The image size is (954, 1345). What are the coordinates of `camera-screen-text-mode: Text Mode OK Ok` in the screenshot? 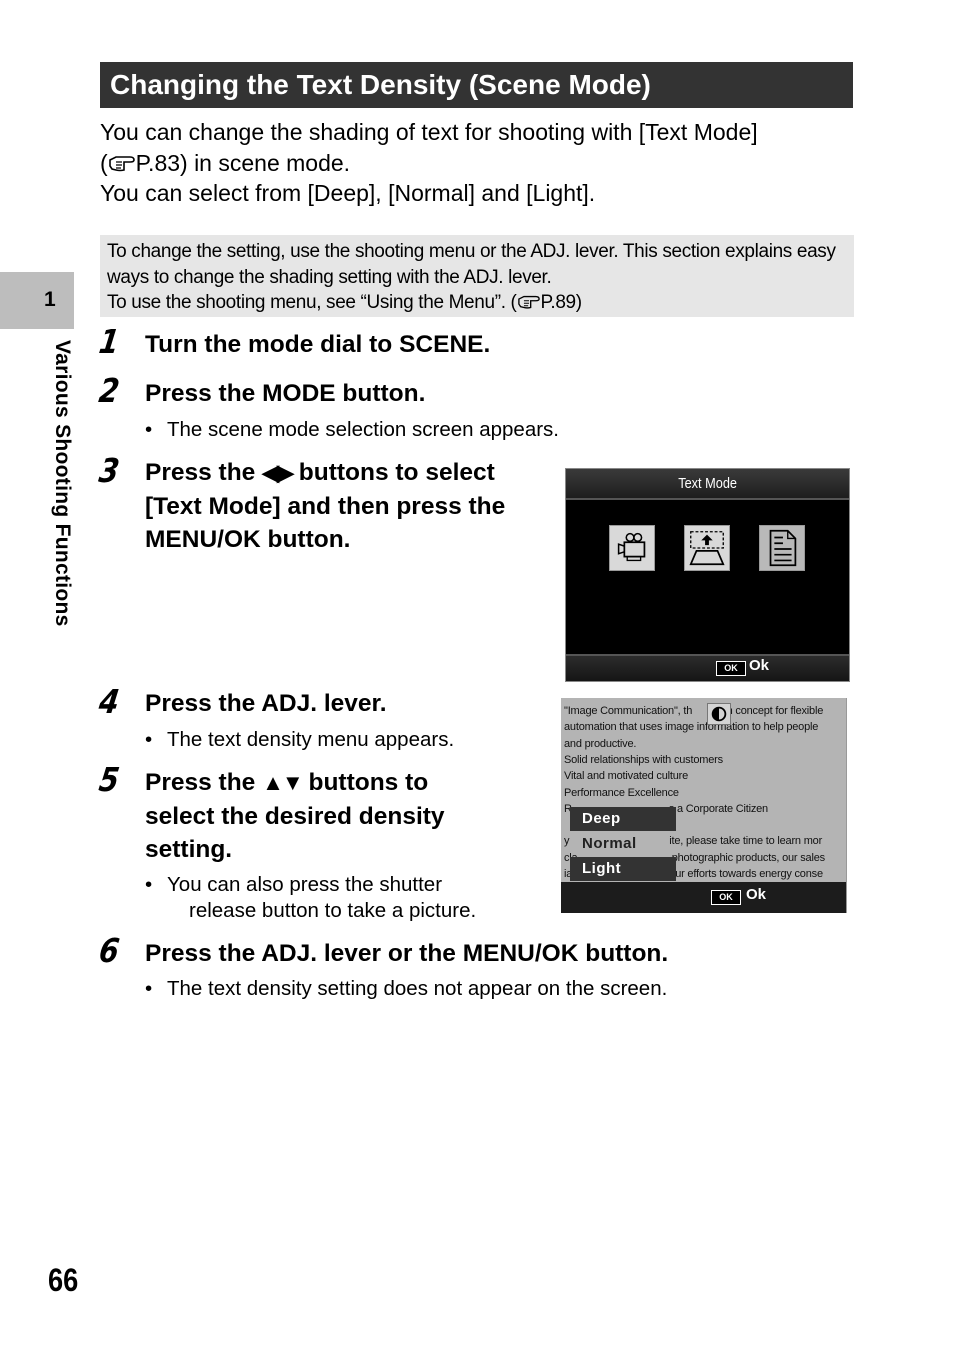 It's located at (707, 575).